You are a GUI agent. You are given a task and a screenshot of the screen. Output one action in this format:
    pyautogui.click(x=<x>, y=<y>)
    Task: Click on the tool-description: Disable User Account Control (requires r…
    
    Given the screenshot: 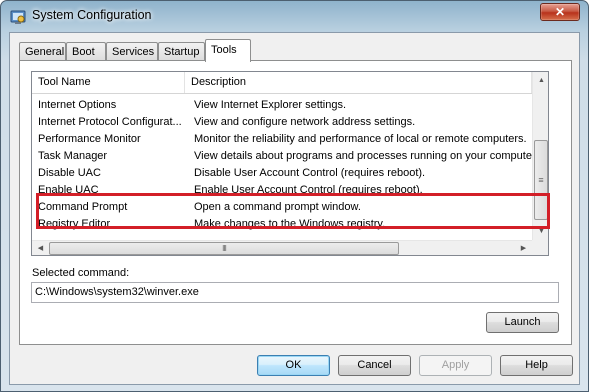 What is the action you would take?
    pyautogui.click(x=310, y=173)
    